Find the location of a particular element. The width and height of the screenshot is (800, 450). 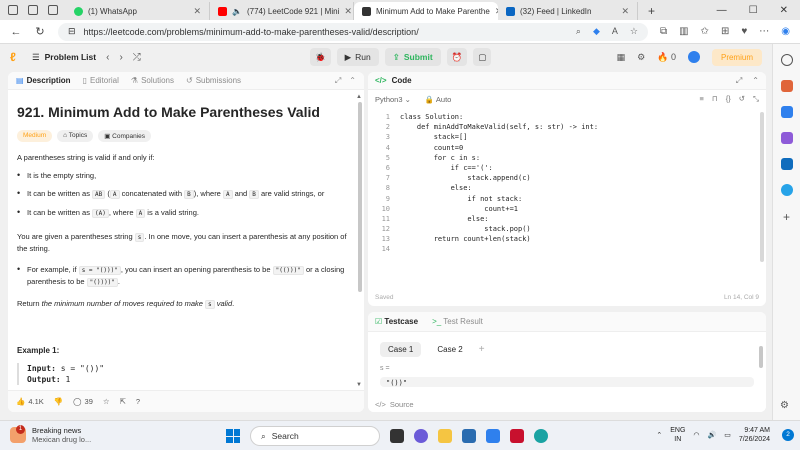

scroll-down-icon: ▼ is located at coordinates (359, 385).